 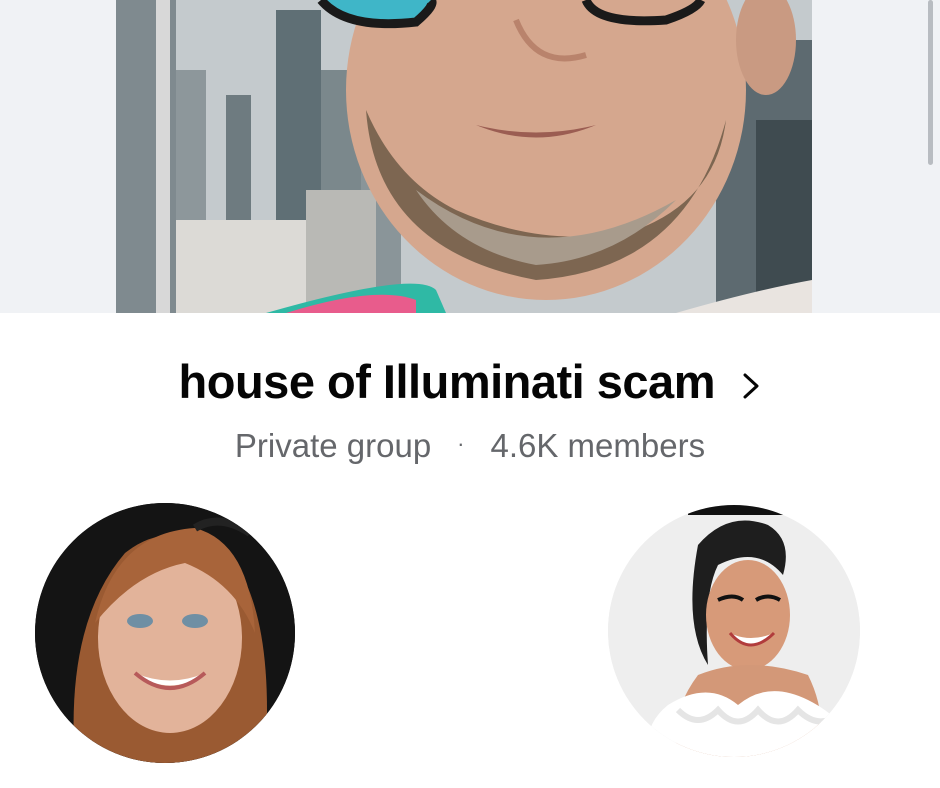 What do you see at coordinates (470, 446) in the screenshot?
I see `group-meta: Private group · 4.6K members` at bounding box center [470, 446].